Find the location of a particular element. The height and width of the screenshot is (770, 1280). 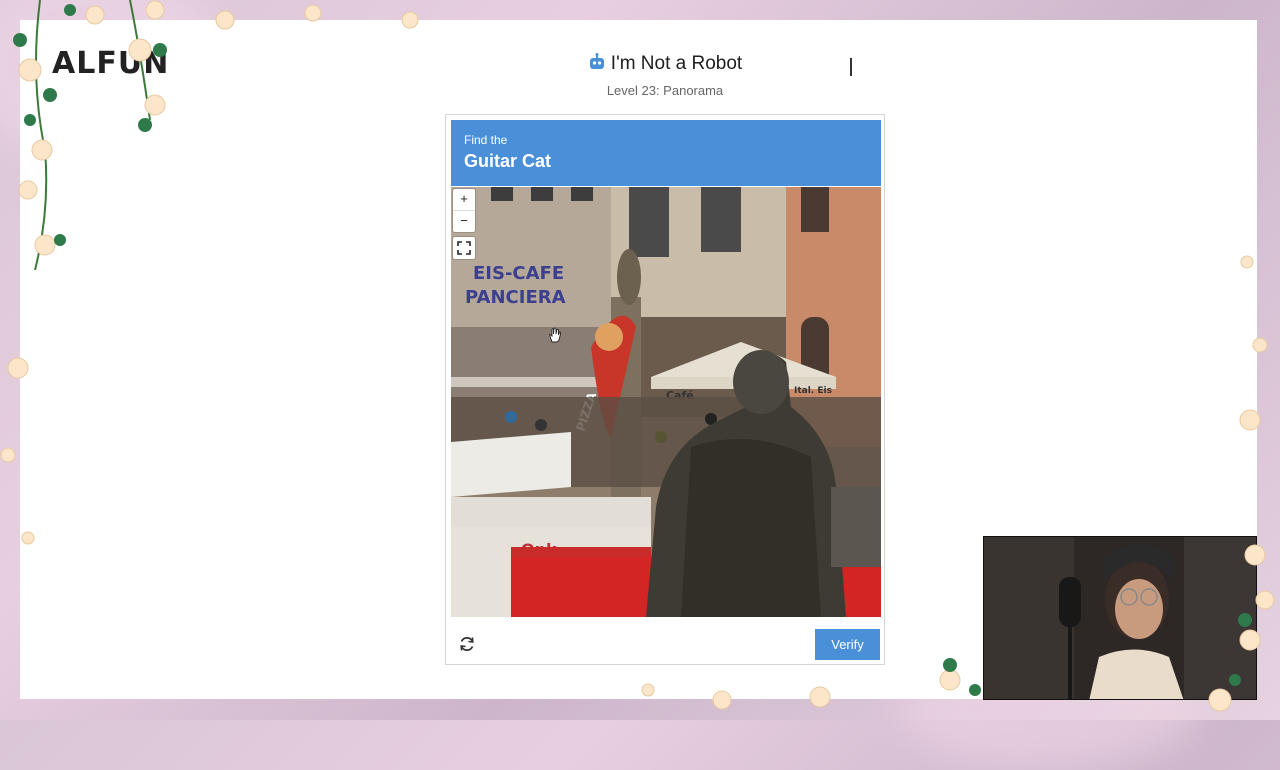

refresh-button is located at coordinates (467, 644).